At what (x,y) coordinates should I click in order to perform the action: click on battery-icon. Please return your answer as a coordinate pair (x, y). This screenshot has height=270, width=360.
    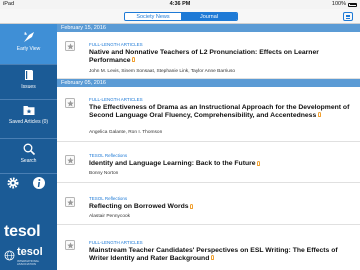
    Looking at the image, I should click on (352, 4).